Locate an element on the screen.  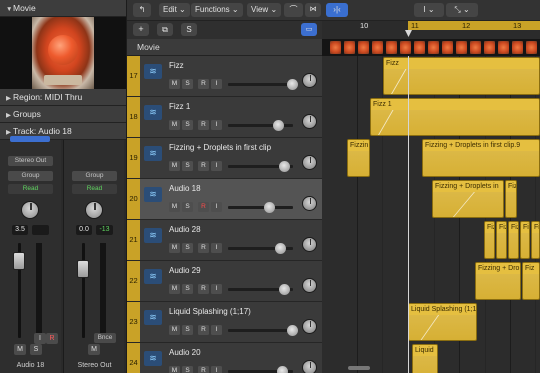
audio-region: Fizzing + Droplets in first clip.9 is located at coordinates (481, 158).